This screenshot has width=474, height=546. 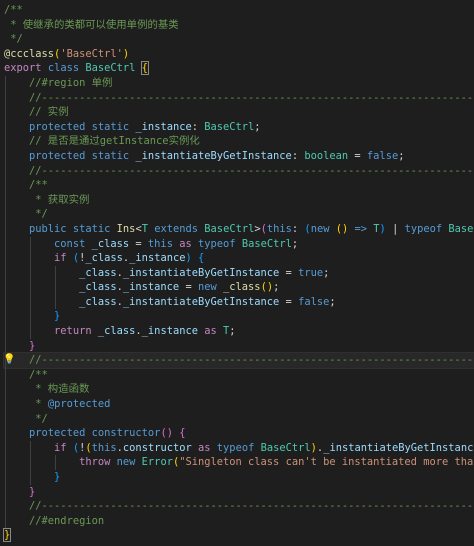 What do you see at coordinates (326, 155) in the screenshot?
I see `code-token: boolean` at bounding box center [326, 155].